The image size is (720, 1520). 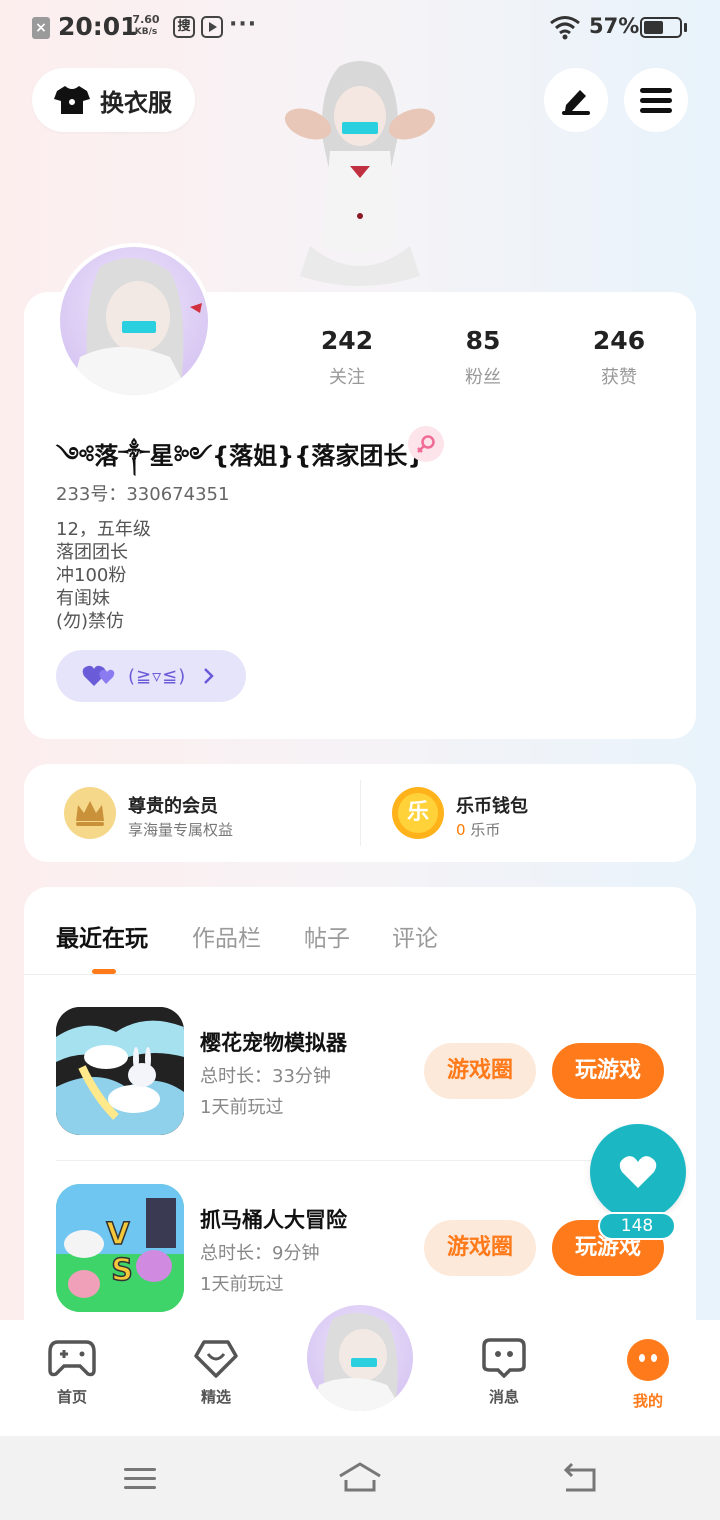 What do you see at coordinates (619, 377) in the screenshot?
I see `likes-label: 获赞` at bounding box center [619, 377].